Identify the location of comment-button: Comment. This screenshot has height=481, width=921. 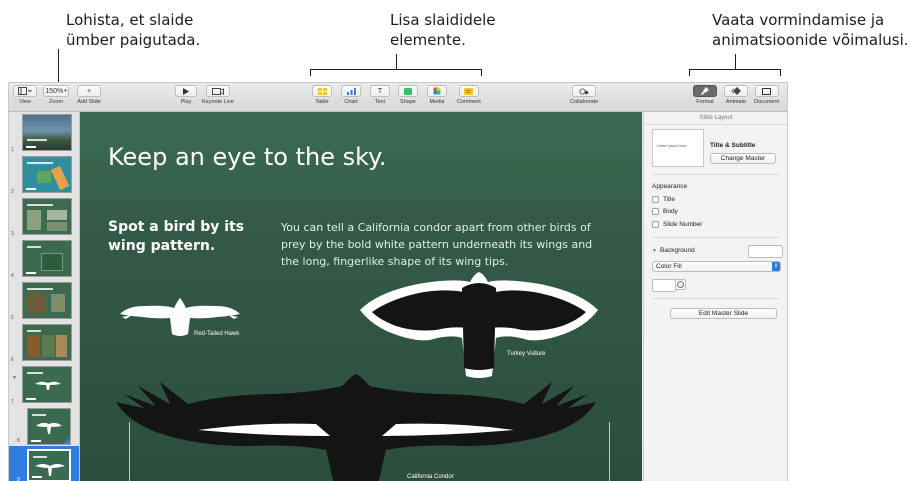
(469, 95).